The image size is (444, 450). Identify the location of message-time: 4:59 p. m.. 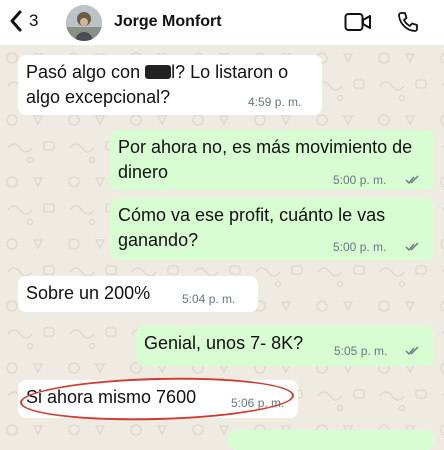
(275, 102).